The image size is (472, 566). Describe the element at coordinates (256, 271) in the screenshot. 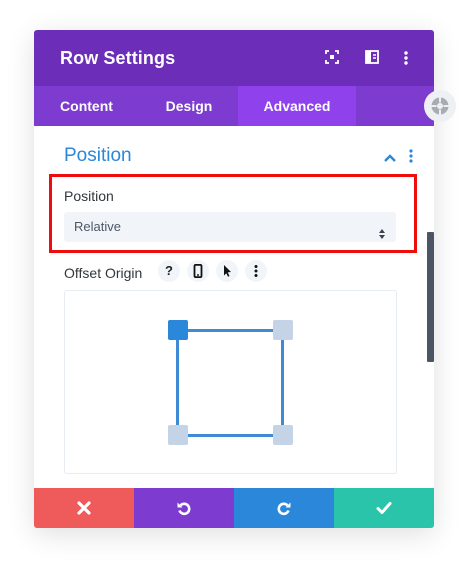

I see `field-kebab-icon` at that location.